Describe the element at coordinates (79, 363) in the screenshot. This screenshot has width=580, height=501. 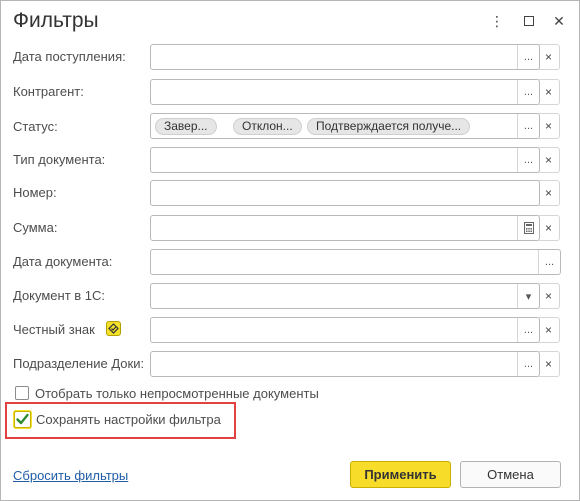
I see `doki-unit-label: Подразделение Доки:` at that location.